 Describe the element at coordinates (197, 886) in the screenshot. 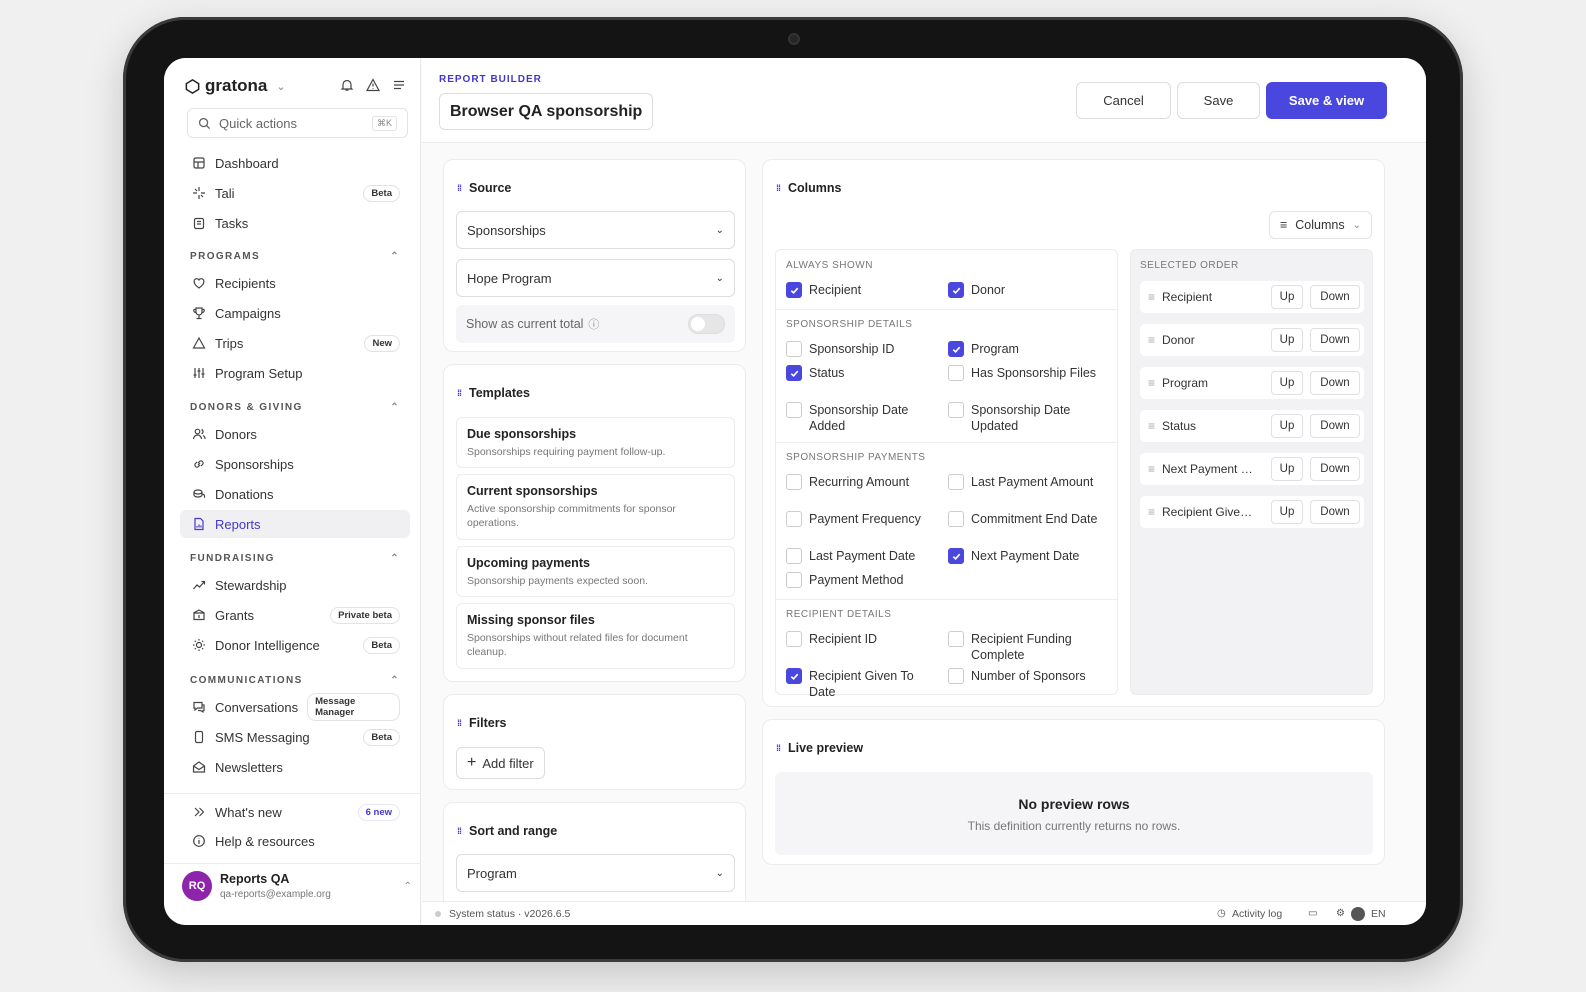

I see `avatar: RQ` at that location.